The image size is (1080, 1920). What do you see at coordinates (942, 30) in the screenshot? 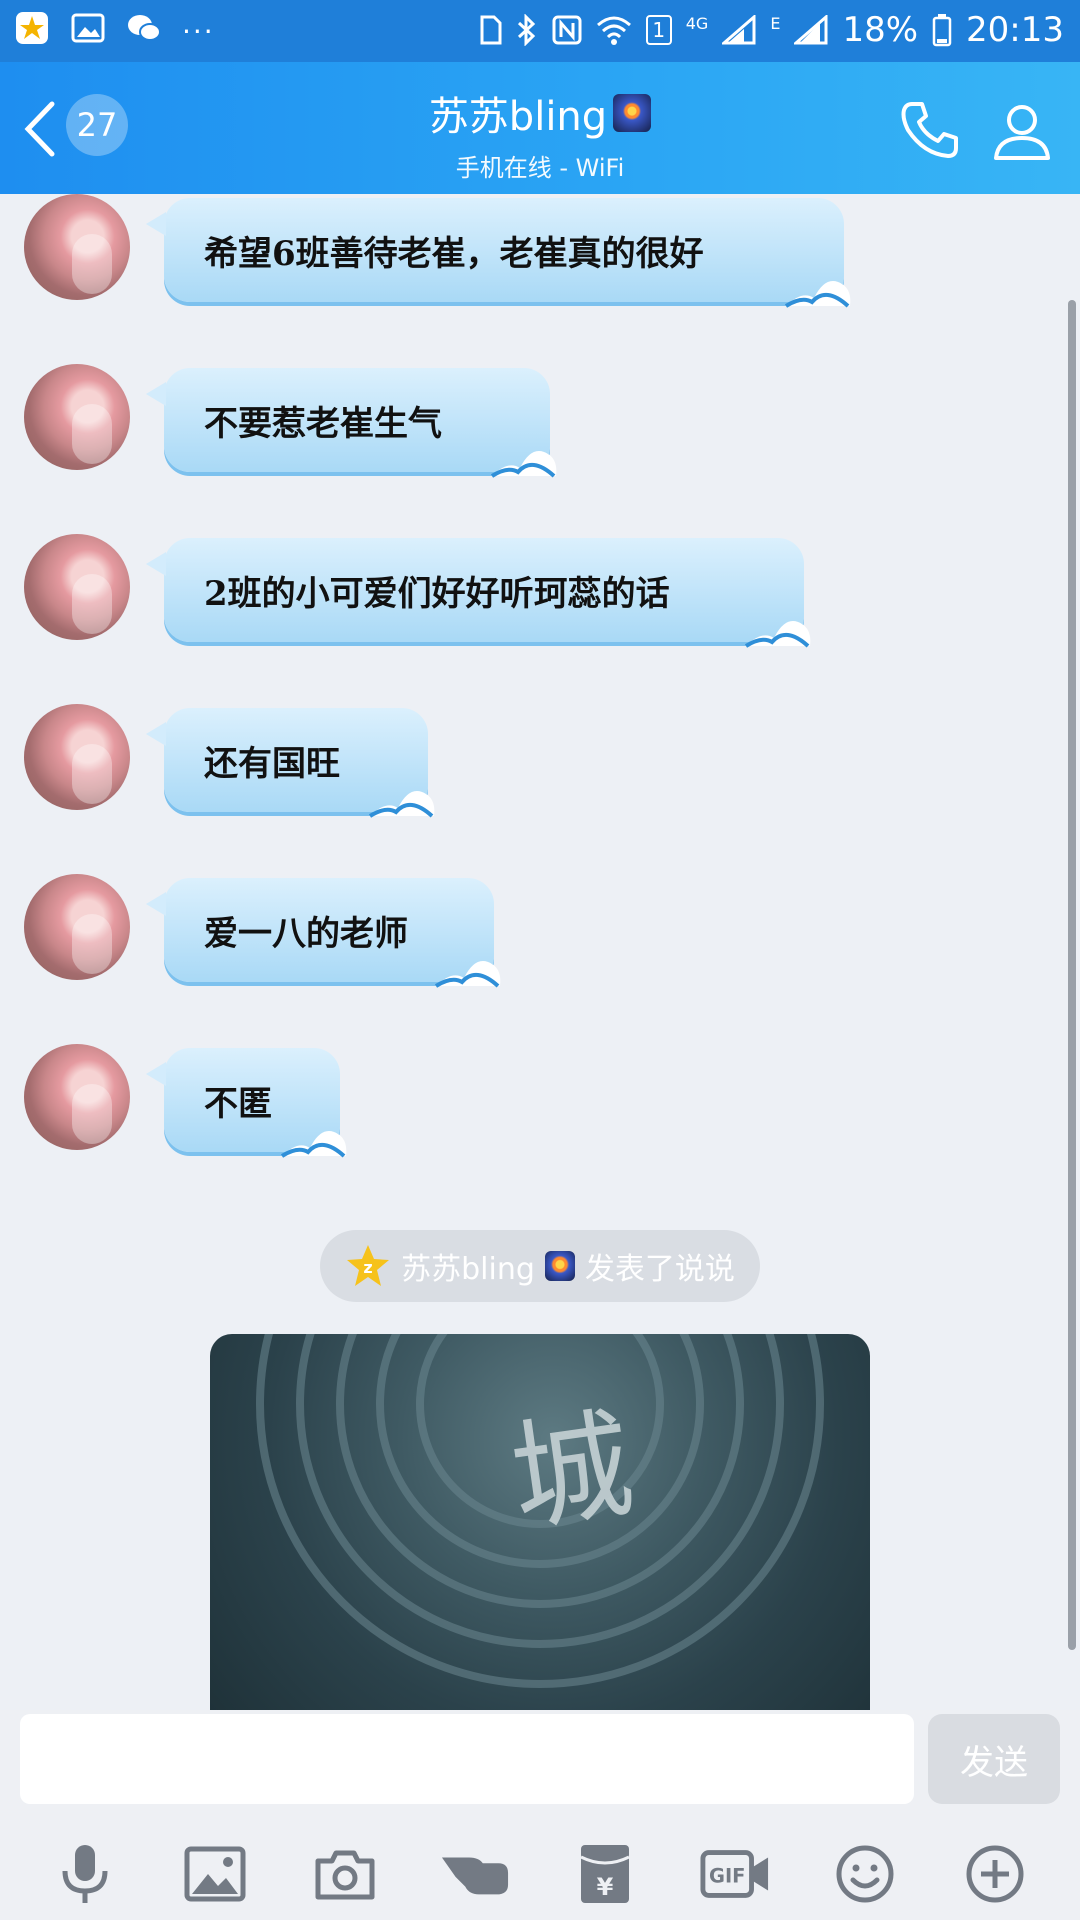
I see `battery-icon` at bounding box center [942, 30].